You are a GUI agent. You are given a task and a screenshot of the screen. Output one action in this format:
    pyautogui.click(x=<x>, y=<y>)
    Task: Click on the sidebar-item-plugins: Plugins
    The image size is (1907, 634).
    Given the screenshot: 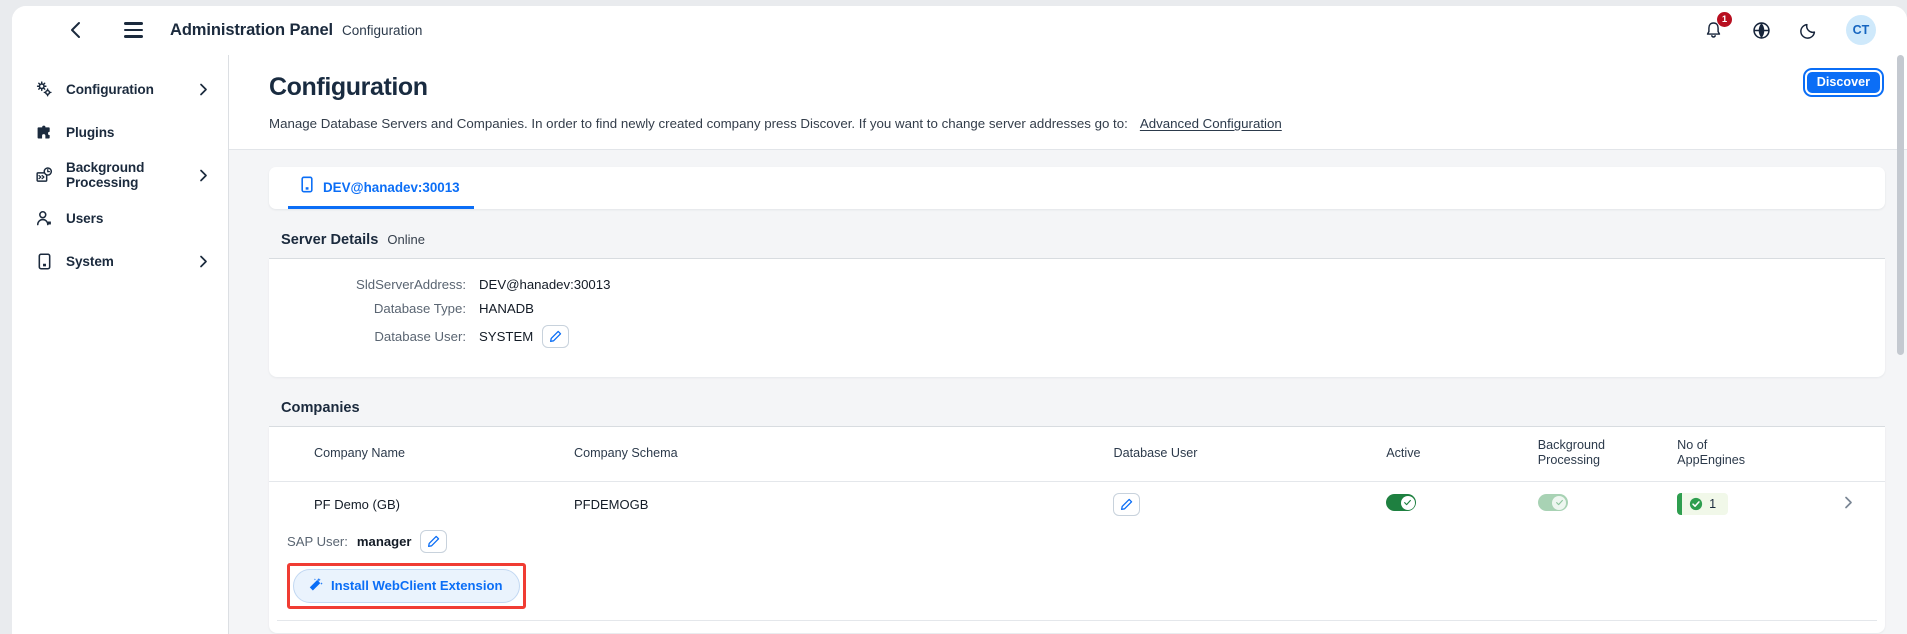 What is the action you would take?
    pyautogui.click(x=120, y=132)
    